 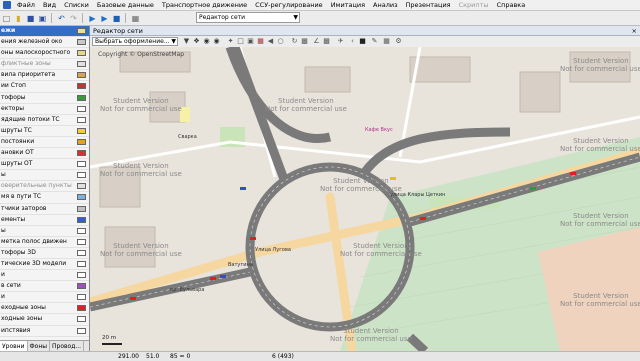 I want to click on layer-row: в сети, so click(x=44, y=287).